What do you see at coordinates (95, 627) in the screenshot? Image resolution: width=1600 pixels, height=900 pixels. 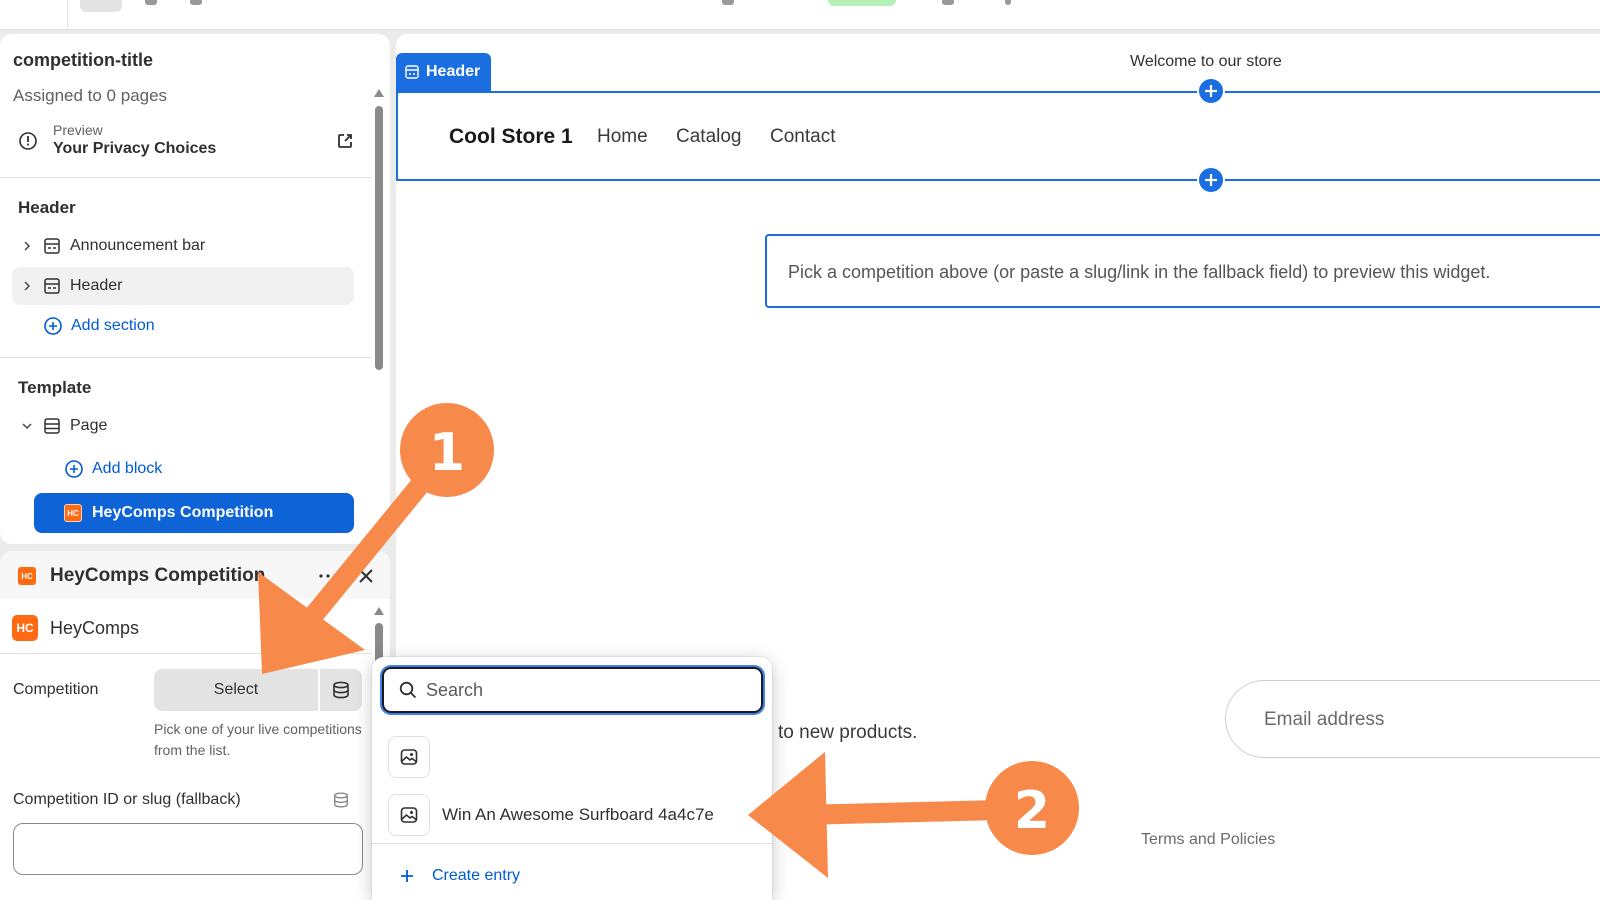 I see `app-name: HeyComps` at bounding box center [95, 627].